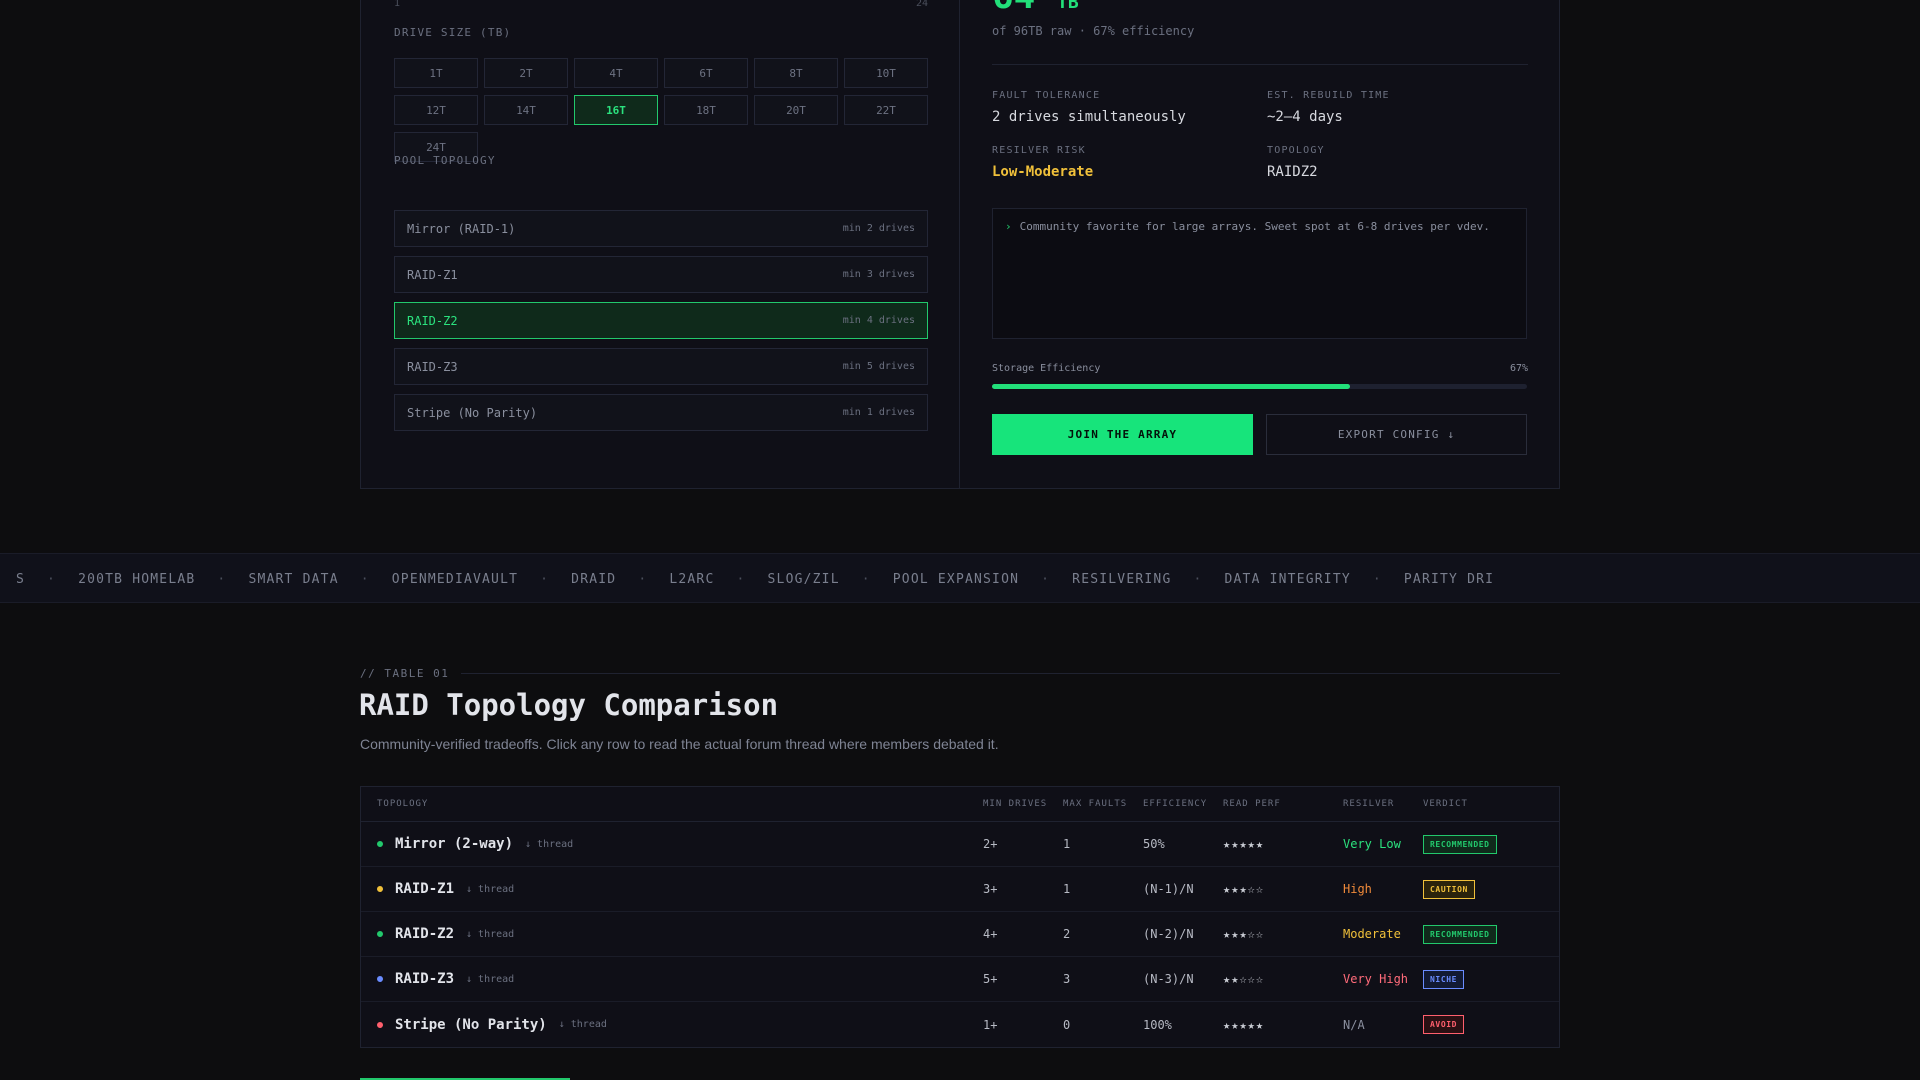 Image resolution: width=1920 pixels, height=1080 pixels. I want to click on capacity-value: 64, so click(1013, 8).